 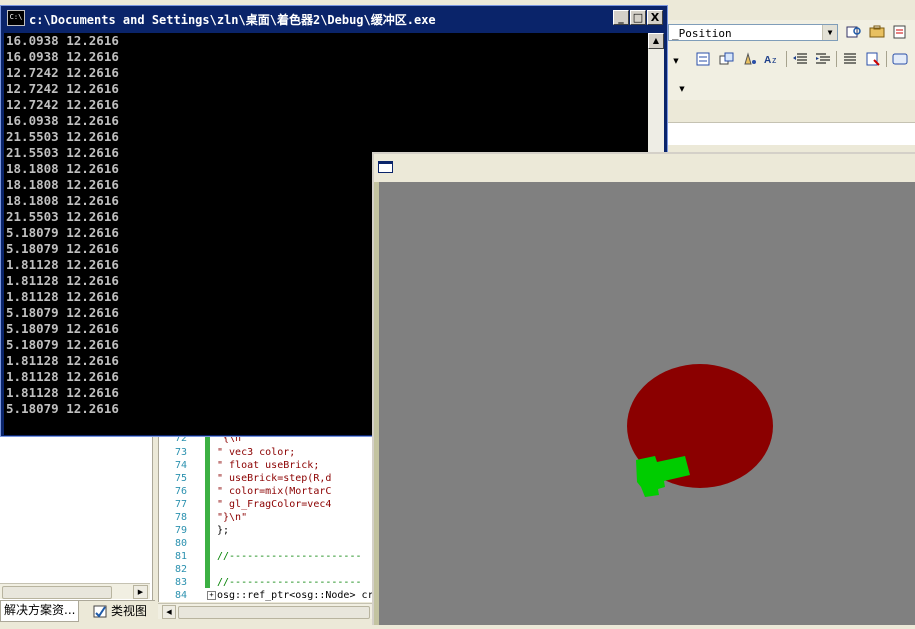 What do you see at coordinates (791, 134) in the screenshot?
I see `ide-white-bar` at bounding box center [791, 134].